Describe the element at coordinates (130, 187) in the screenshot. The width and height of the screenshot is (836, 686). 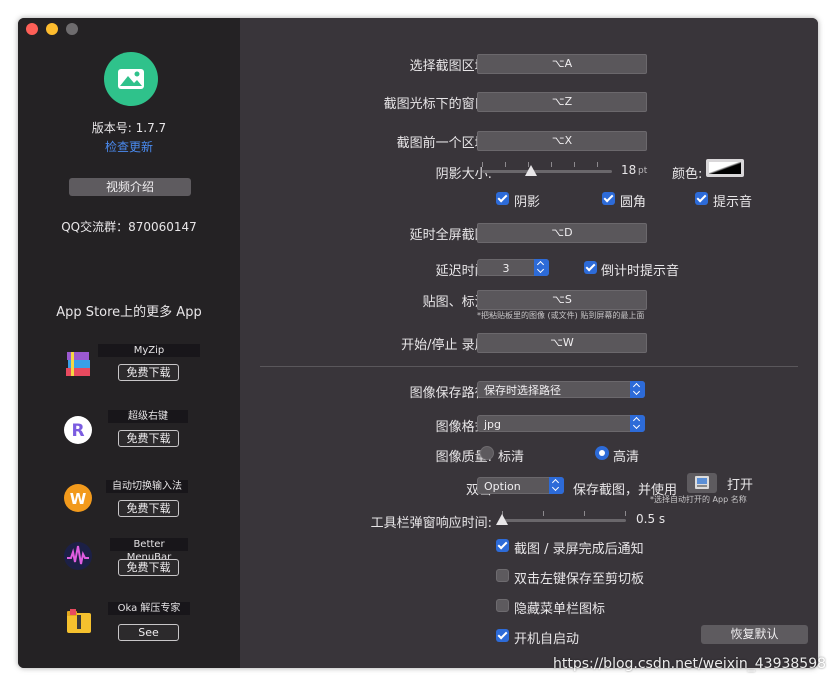
I see `video-intro-button: 视频介绍` at that location.